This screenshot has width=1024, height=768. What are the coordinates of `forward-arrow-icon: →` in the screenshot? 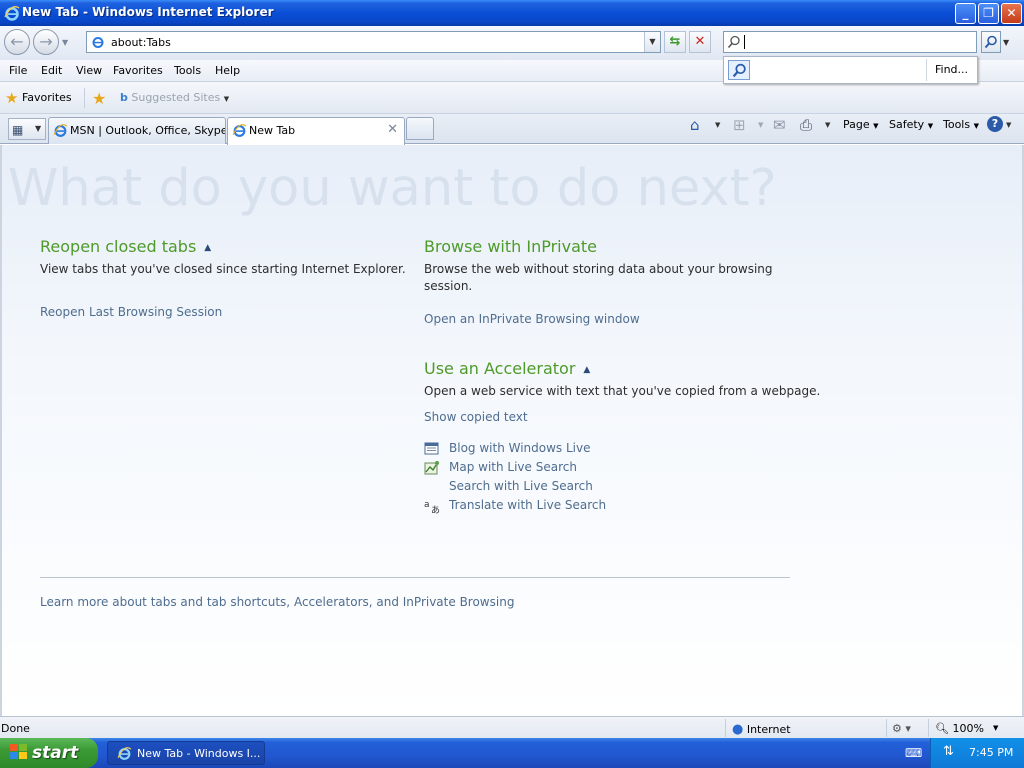 It's located at (46, 41).